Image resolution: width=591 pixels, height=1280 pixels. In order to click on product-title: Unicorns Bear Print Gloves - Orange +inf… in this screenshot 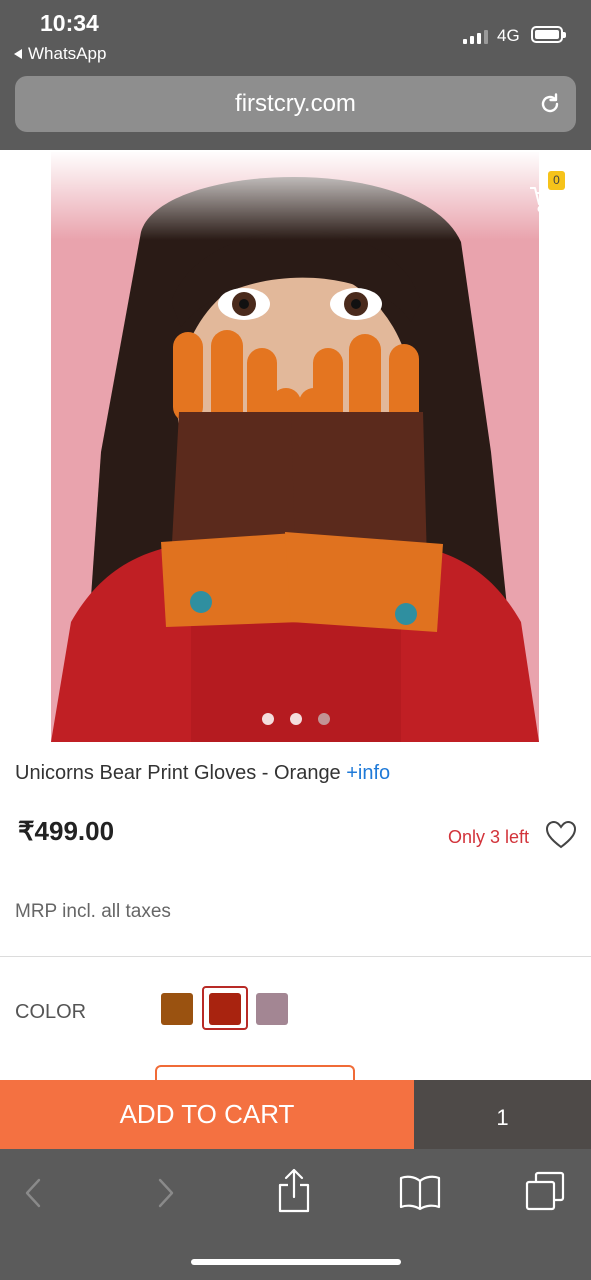, I will do `click(202, 773)`.